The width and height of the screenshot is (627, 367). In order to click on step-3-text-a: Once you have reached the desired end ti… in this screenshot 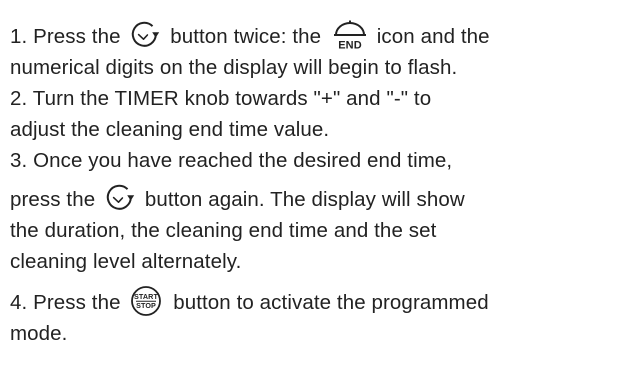, I will do `click(240, 160)`.